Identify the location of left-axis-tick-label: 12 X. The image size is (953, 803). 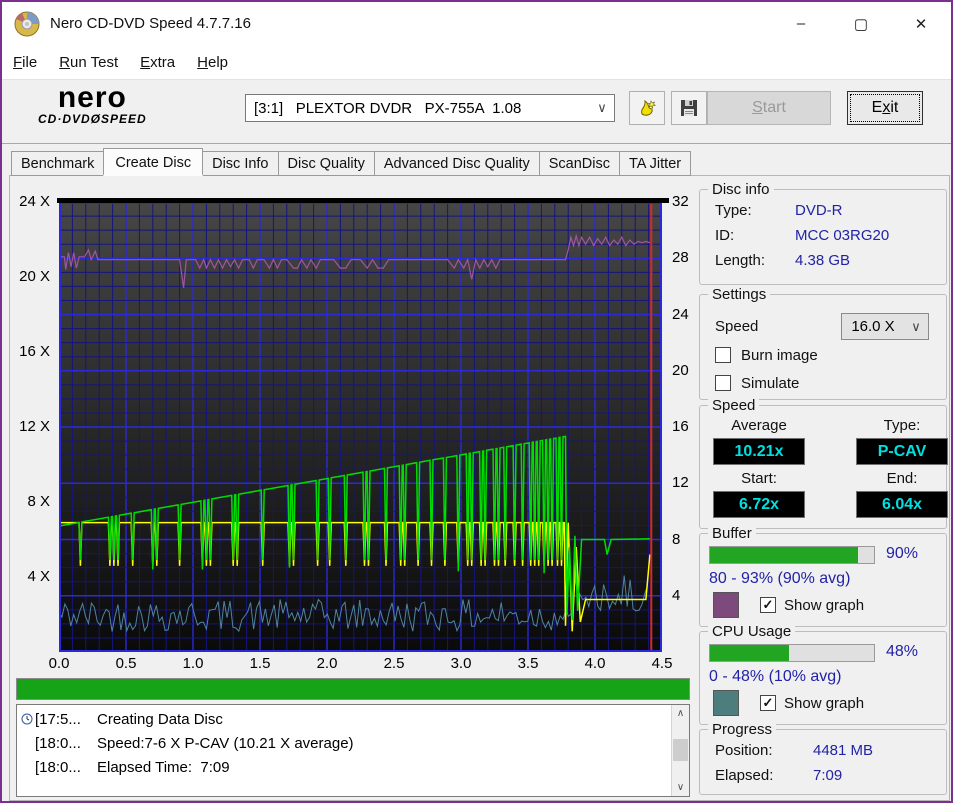
(34, 426).